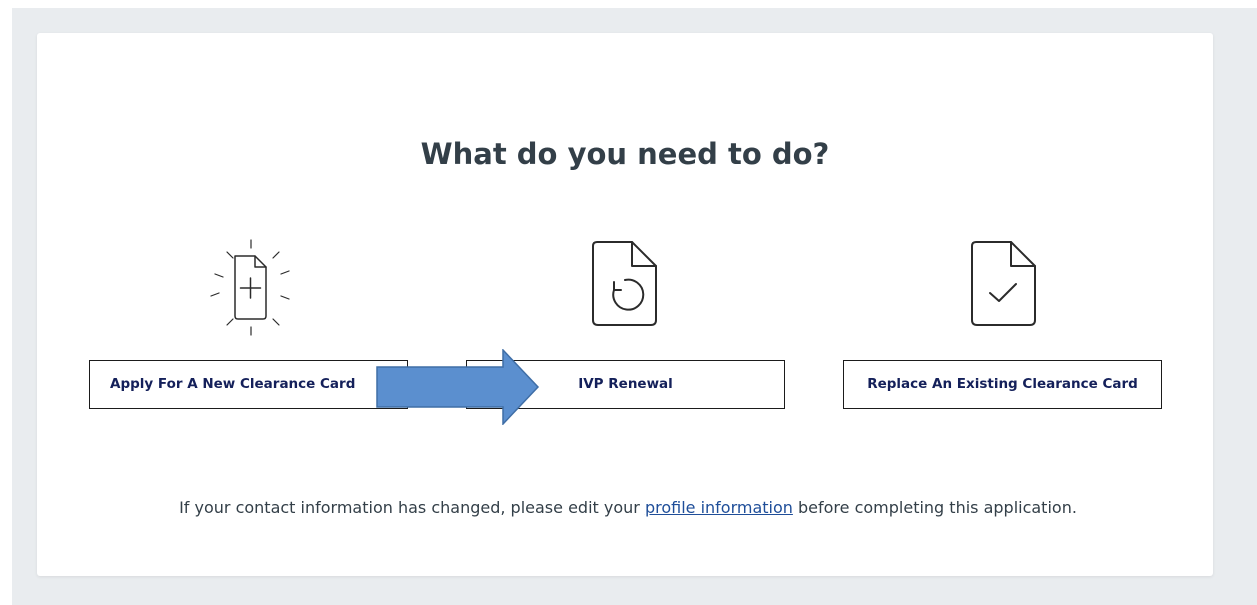 The height and width of the screenshot is (605, 1257). Describe the element at coordinates (248, 384) in the screenshot. I see `apply-new-card-button: Apply For A New Clearance Card` at that location.